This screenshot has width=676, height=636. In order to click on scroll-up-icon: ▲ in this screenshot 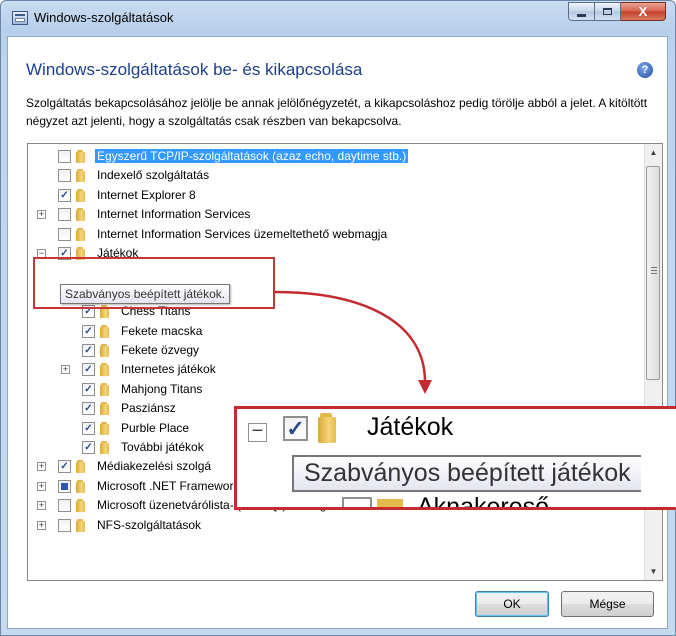, I will do `click(653, 152)`.